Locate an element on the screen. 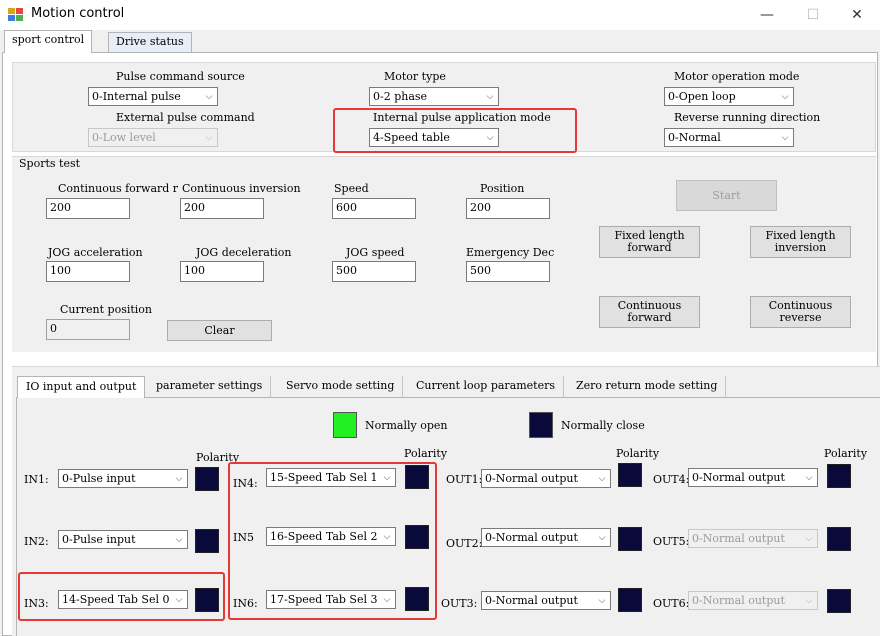 This screenshot has width=880, height=636. motor-type-label: Motor type is located at coordinates (415, 76).